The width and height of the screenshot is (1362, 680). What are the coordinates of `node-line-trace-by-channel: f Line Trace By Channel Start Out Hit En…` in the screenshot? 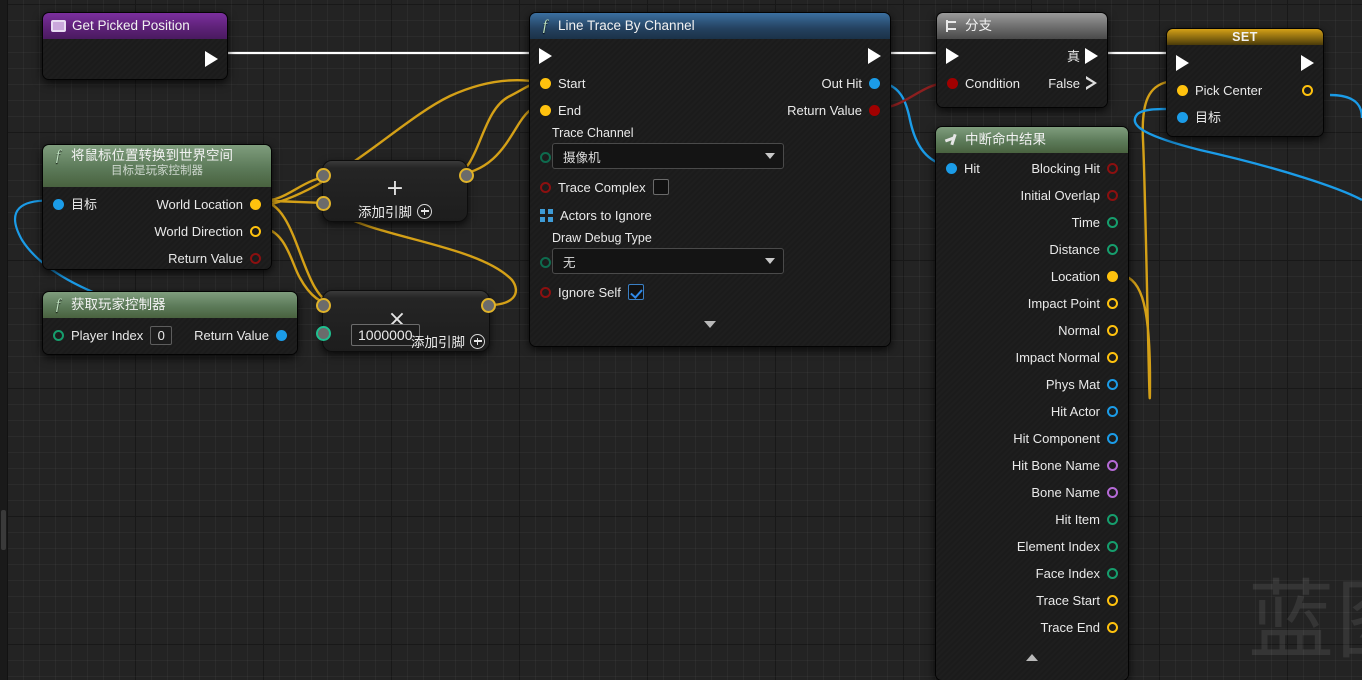 It's located at (710, 179).